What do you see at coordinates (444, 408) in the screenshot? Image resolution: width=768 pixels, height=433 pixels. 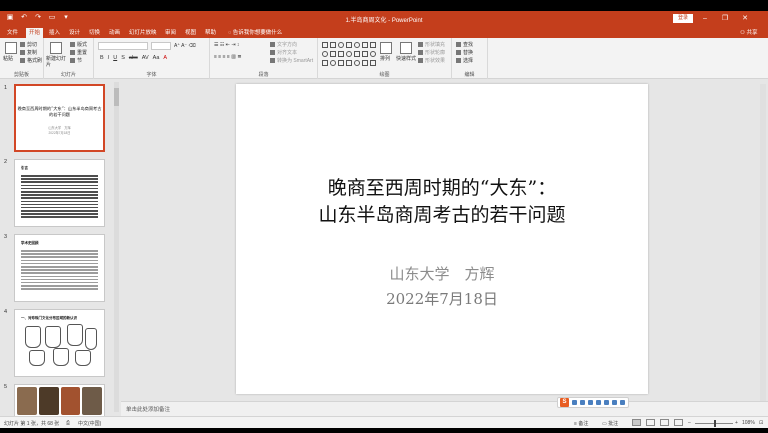 I see `notes-pane: 单击此处添加备注` at bounding box center [444, 408].